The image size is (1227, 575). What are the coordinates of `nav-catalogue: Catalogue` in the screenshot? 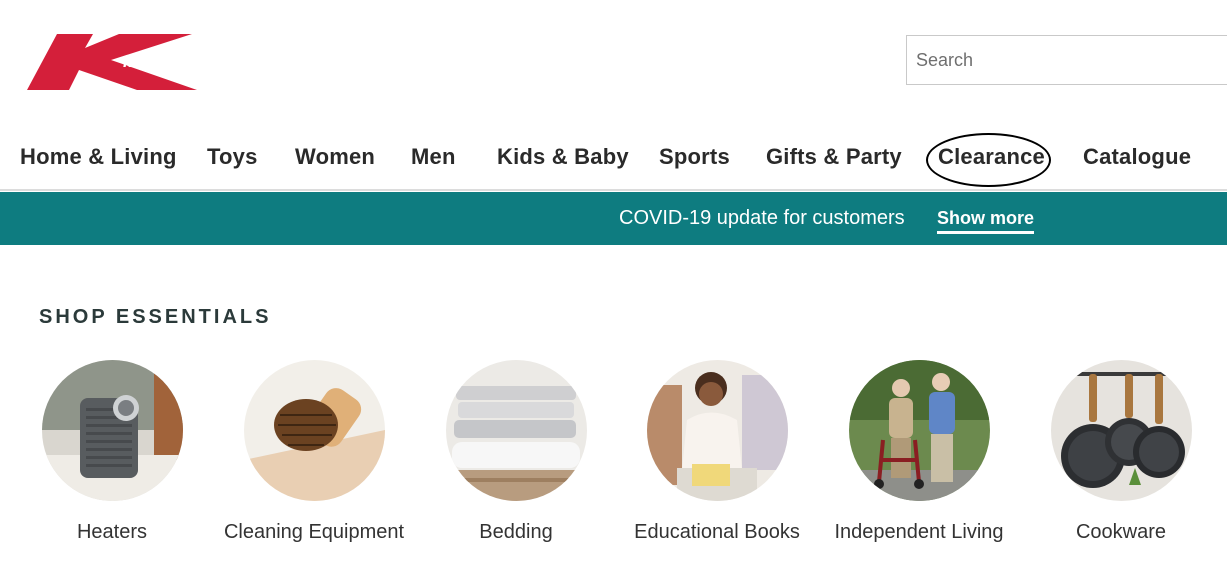 It's located at (1137, 157).